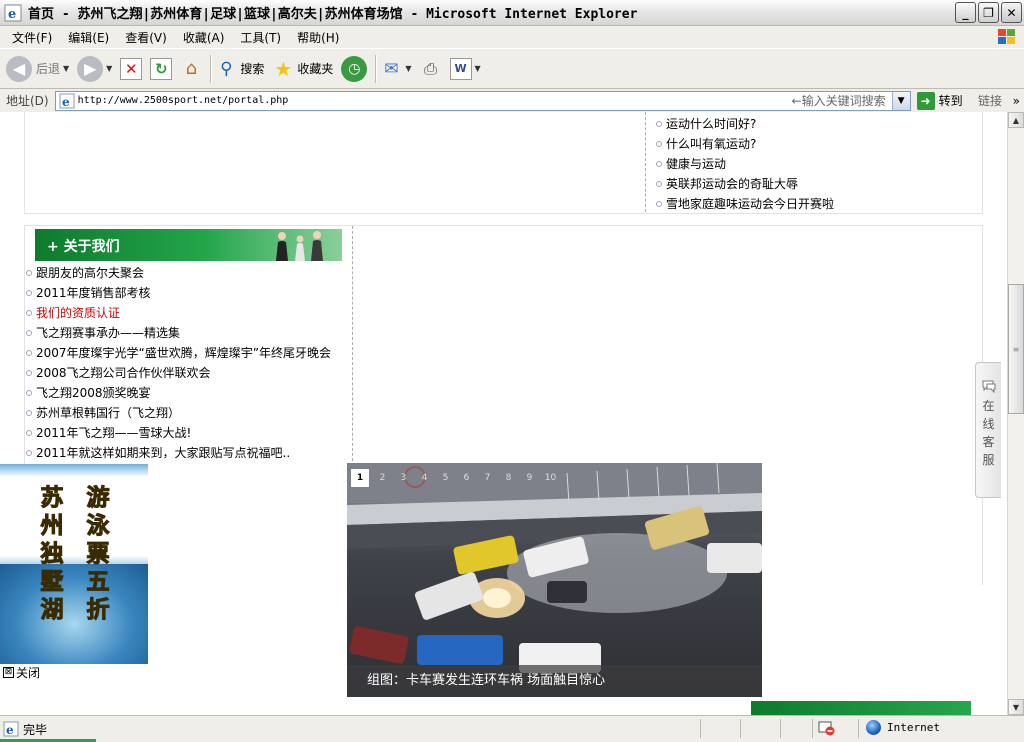  I want to click on svg-text: e, so click(12, 14).